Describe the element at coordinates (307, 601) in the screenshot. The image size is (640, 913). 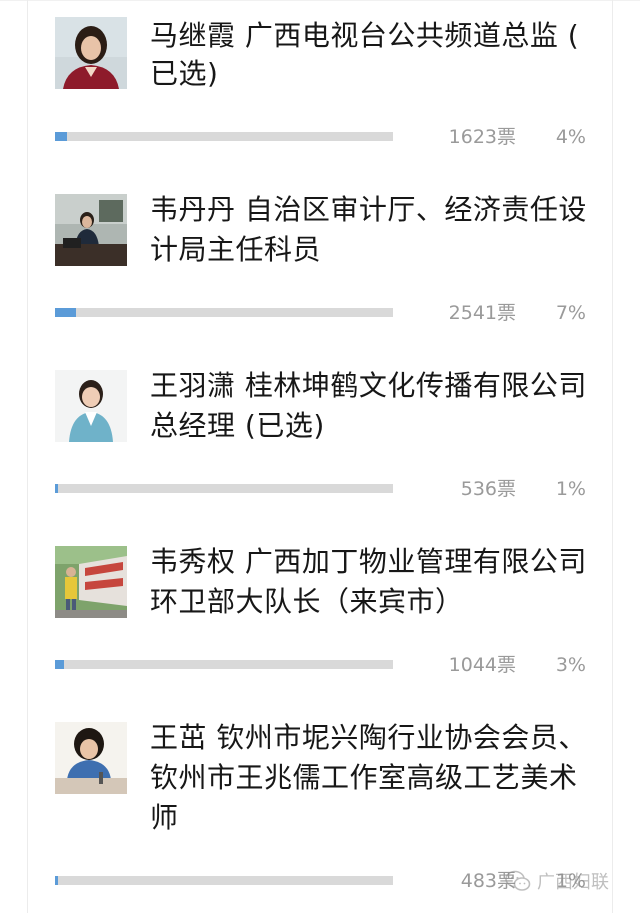
I see `candidate-name-line-2: 环卫部大队长（来宾市）` at that location.